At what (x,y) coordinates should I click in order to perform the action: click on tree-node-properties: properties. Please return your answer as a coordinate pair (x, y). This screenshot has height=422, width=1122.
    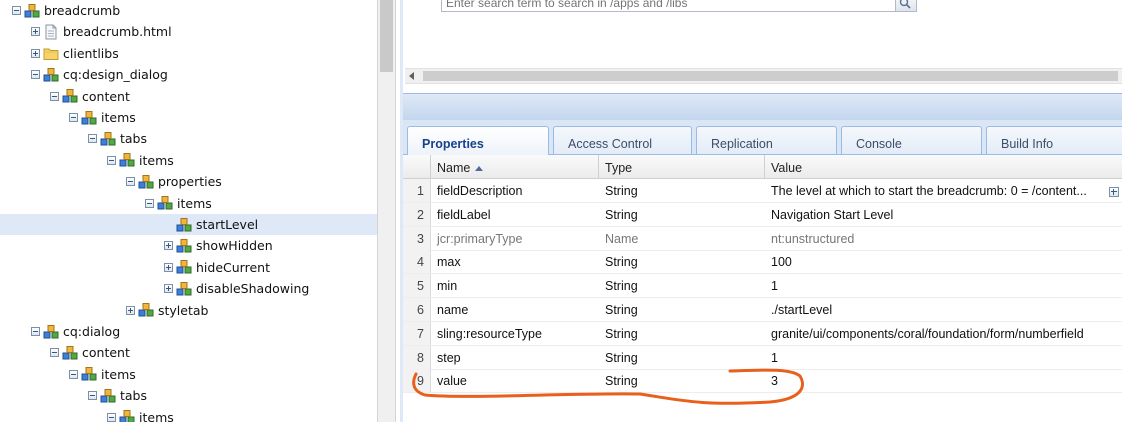
    Looking at the image, I should click on (188, 181).